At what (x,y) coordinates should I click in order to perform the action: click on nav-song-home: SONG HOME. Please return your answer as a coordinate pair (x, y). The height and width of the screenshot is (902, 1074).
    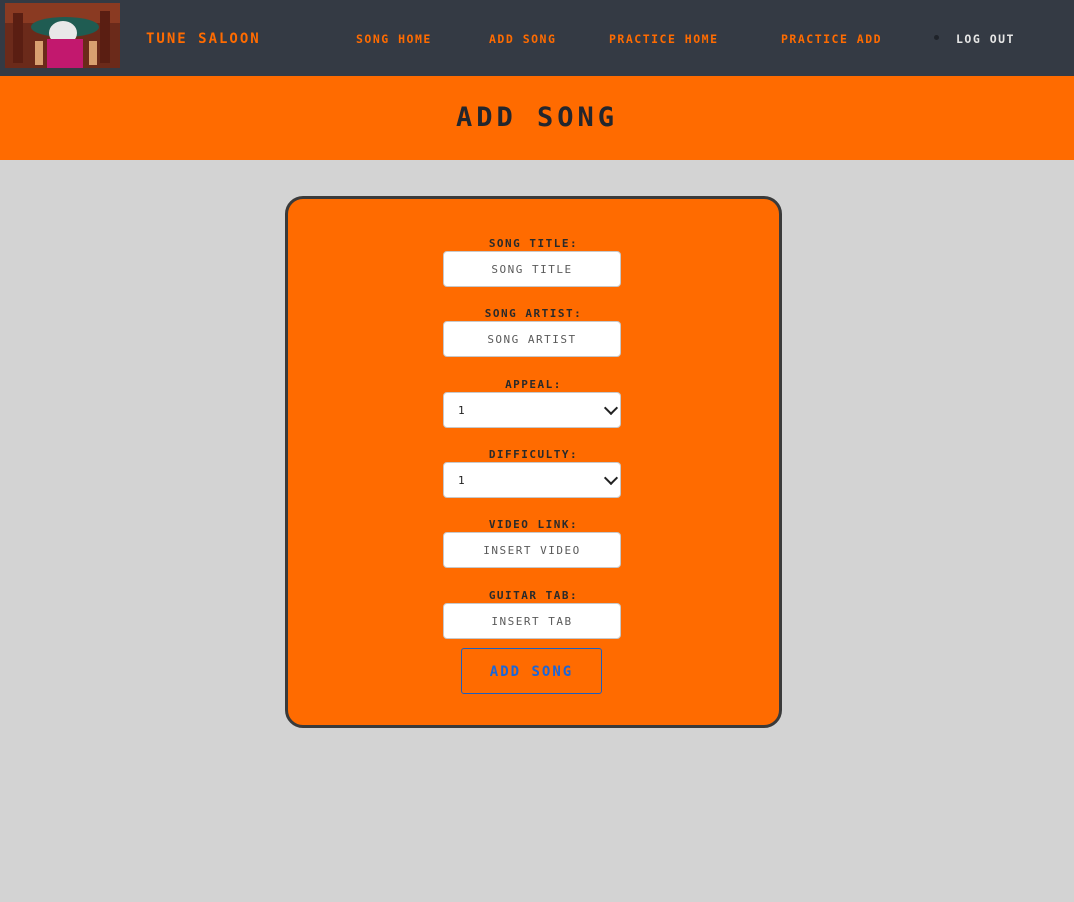
    Looking at the image, I should click on (394, 39).